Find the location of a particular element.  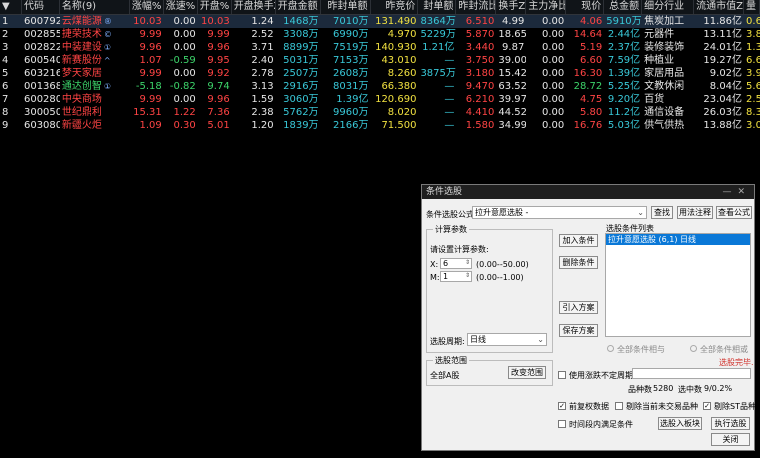

column-header: 换手Z is located at coordinates (511, 7).